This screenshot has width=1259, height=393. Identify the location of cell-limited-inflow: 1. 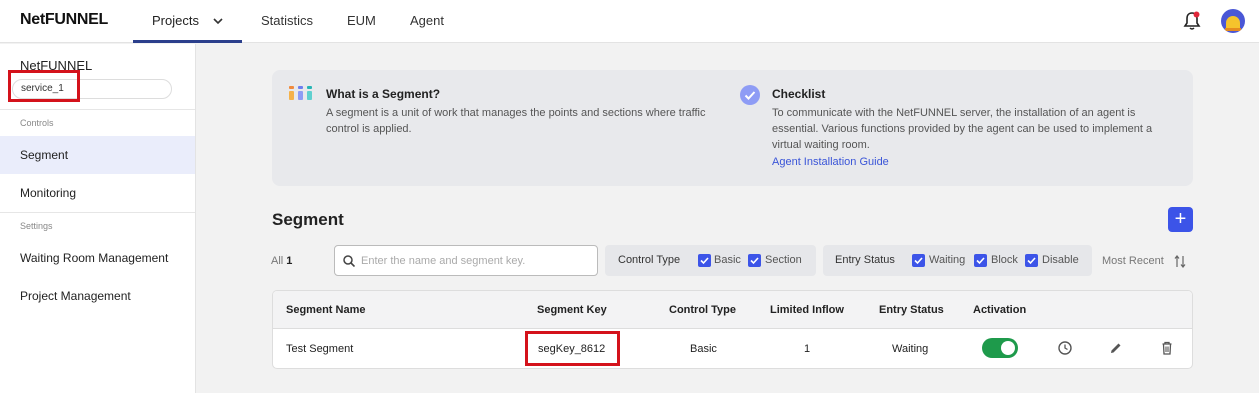
(807, 349).